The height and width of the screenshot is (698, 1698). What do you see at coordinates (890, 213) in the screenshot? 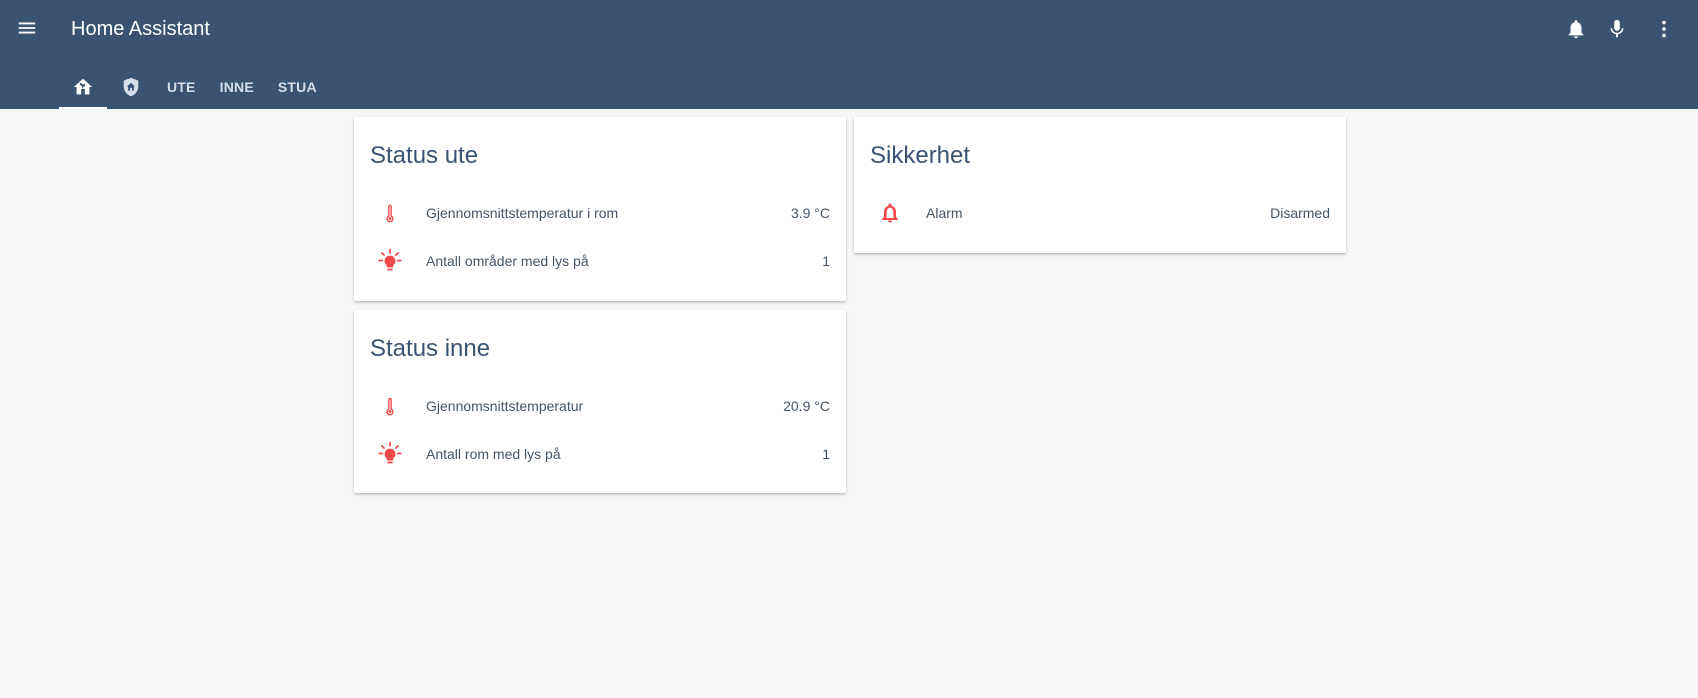
I see `bell-outline-icon` at bounding box center [890, 213].